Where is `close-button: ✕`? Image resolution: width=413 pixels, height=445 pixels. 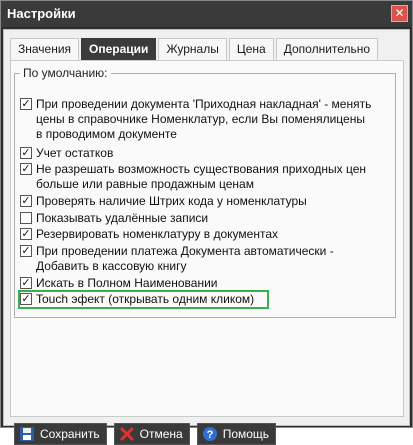 close-button: ✕ is located at coordinates (399, 13).